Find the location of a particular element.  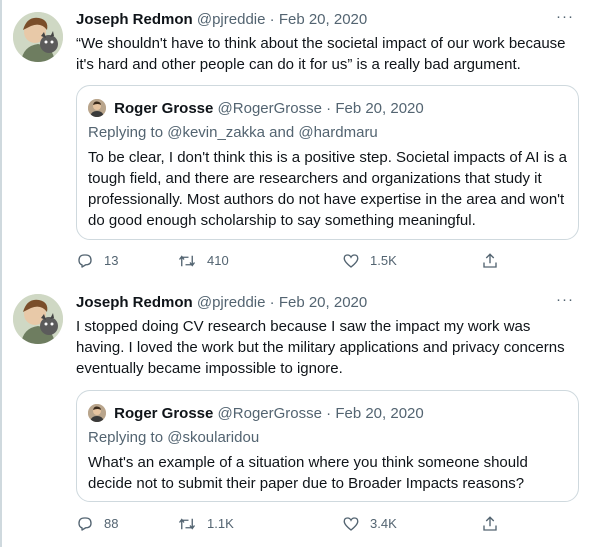

like-count: 1.5K is located at coordinates (383, 260).